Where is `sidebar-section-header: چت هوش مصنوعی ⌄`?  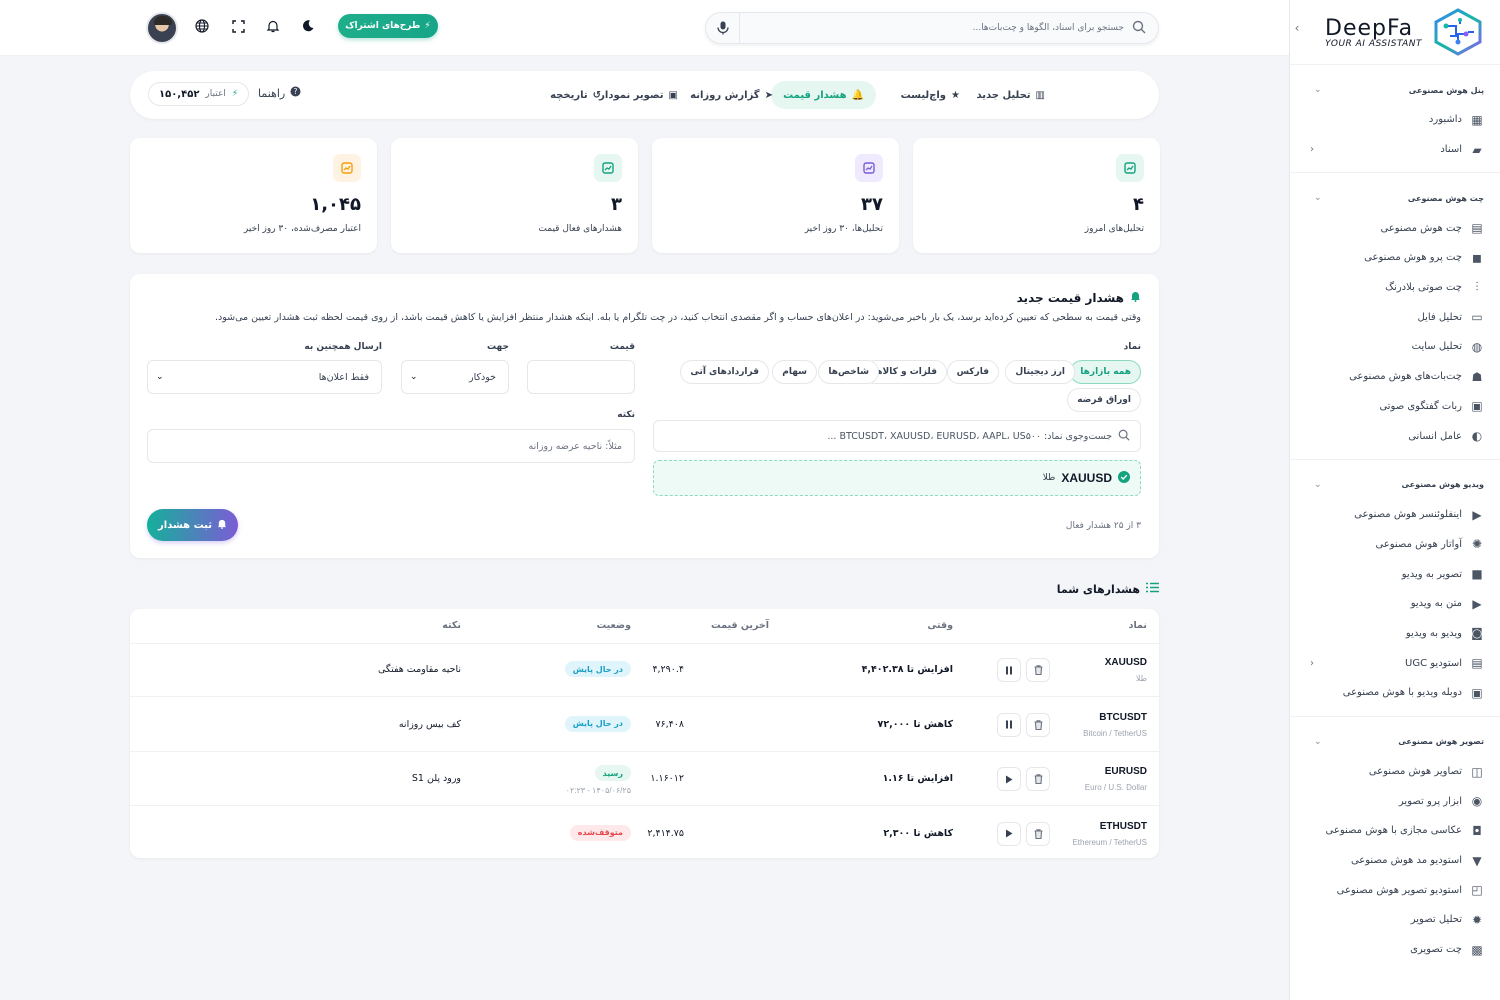
sidebar-section-header: چت هوش مصنوعی ⌄ is located at coordinates (1395, 197).